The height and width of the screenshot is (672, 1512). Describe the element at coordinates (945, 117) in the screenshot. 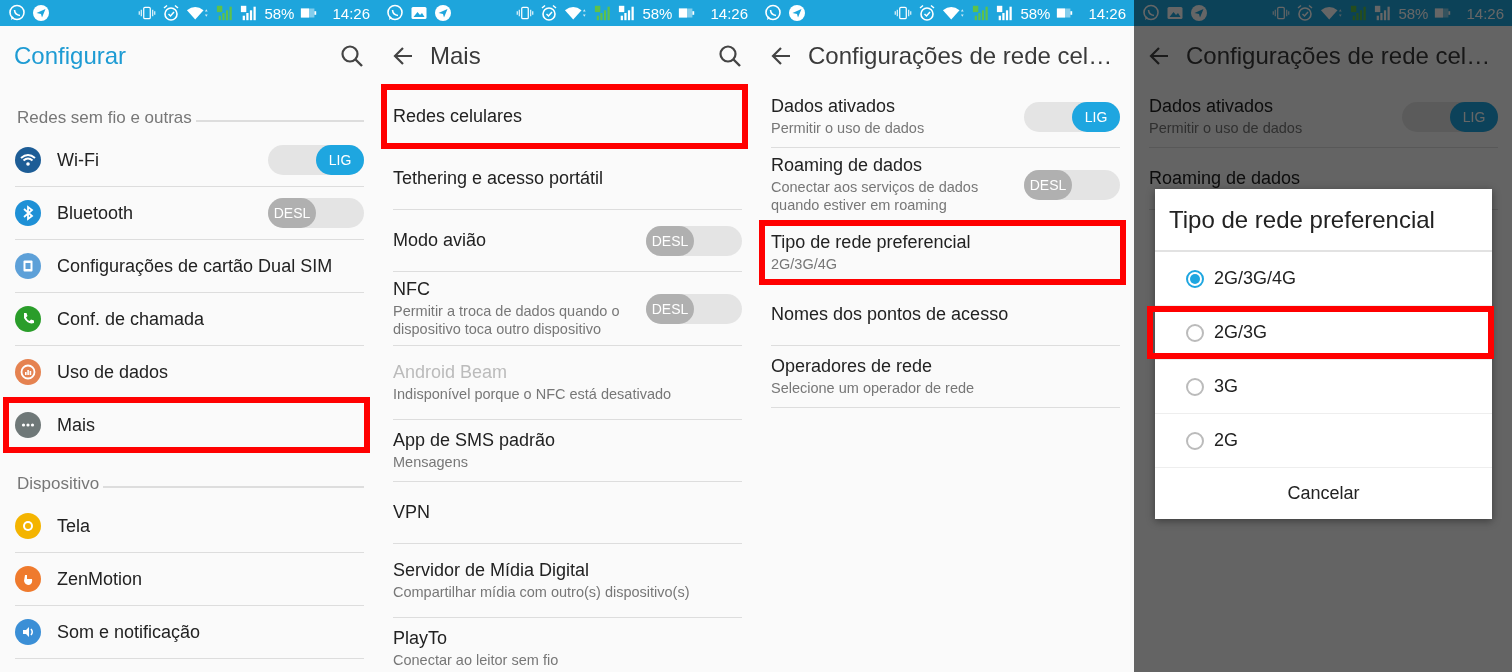

I see `settings-item: Dados ativados Permitir o uso de dados LIG` at that location.